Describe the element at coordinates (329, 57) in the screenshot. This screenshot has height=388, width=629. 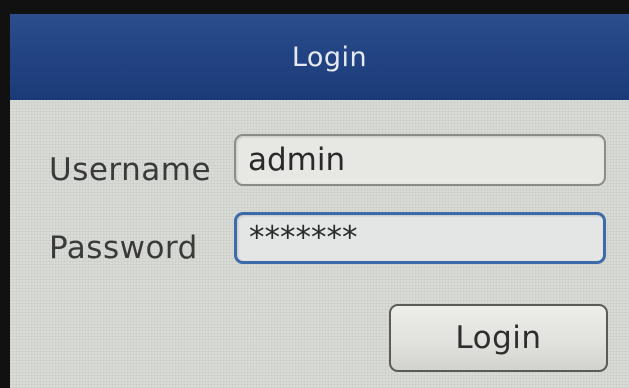
I see `page-title: Login` at that location.